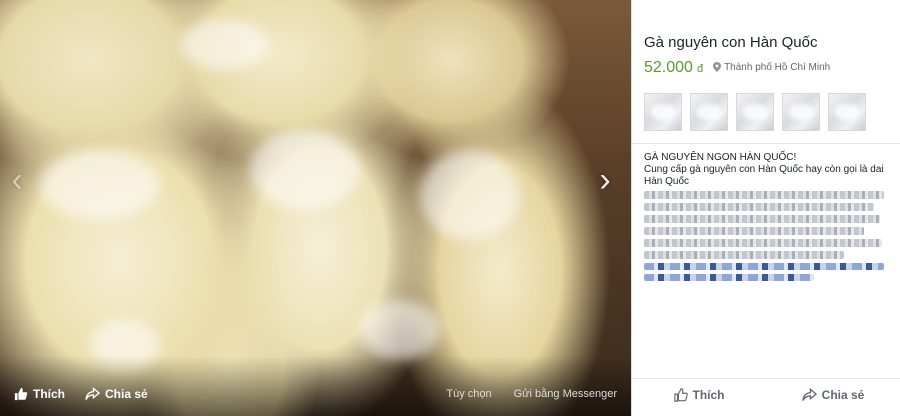  What do you see at coordinates (777, 67) in the screenshot?
I see `location-label: Thành phố Hồ Chí Minh` at bounding box center [777, 67].